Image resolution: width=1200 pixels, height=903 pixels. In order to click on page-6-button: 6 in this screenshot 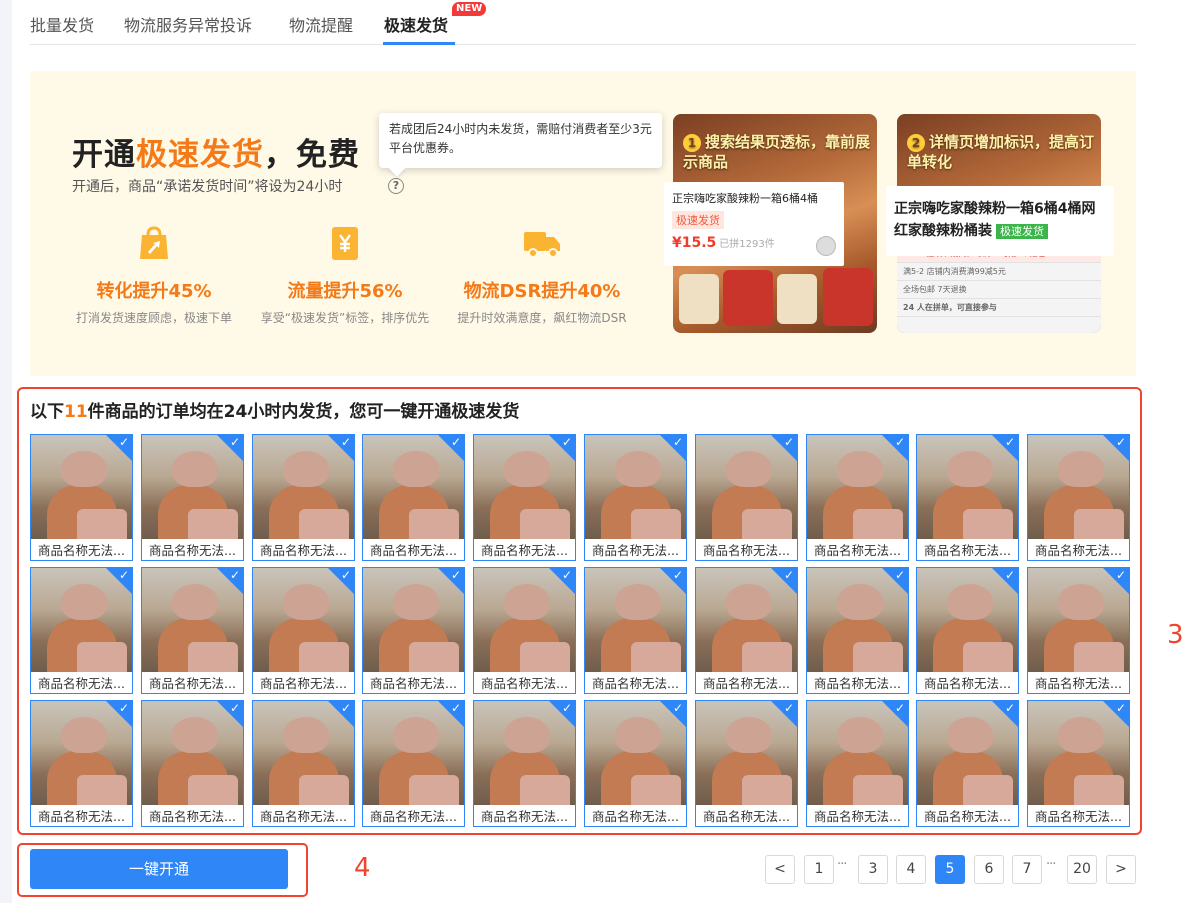, I will do `click(989, 869)`.